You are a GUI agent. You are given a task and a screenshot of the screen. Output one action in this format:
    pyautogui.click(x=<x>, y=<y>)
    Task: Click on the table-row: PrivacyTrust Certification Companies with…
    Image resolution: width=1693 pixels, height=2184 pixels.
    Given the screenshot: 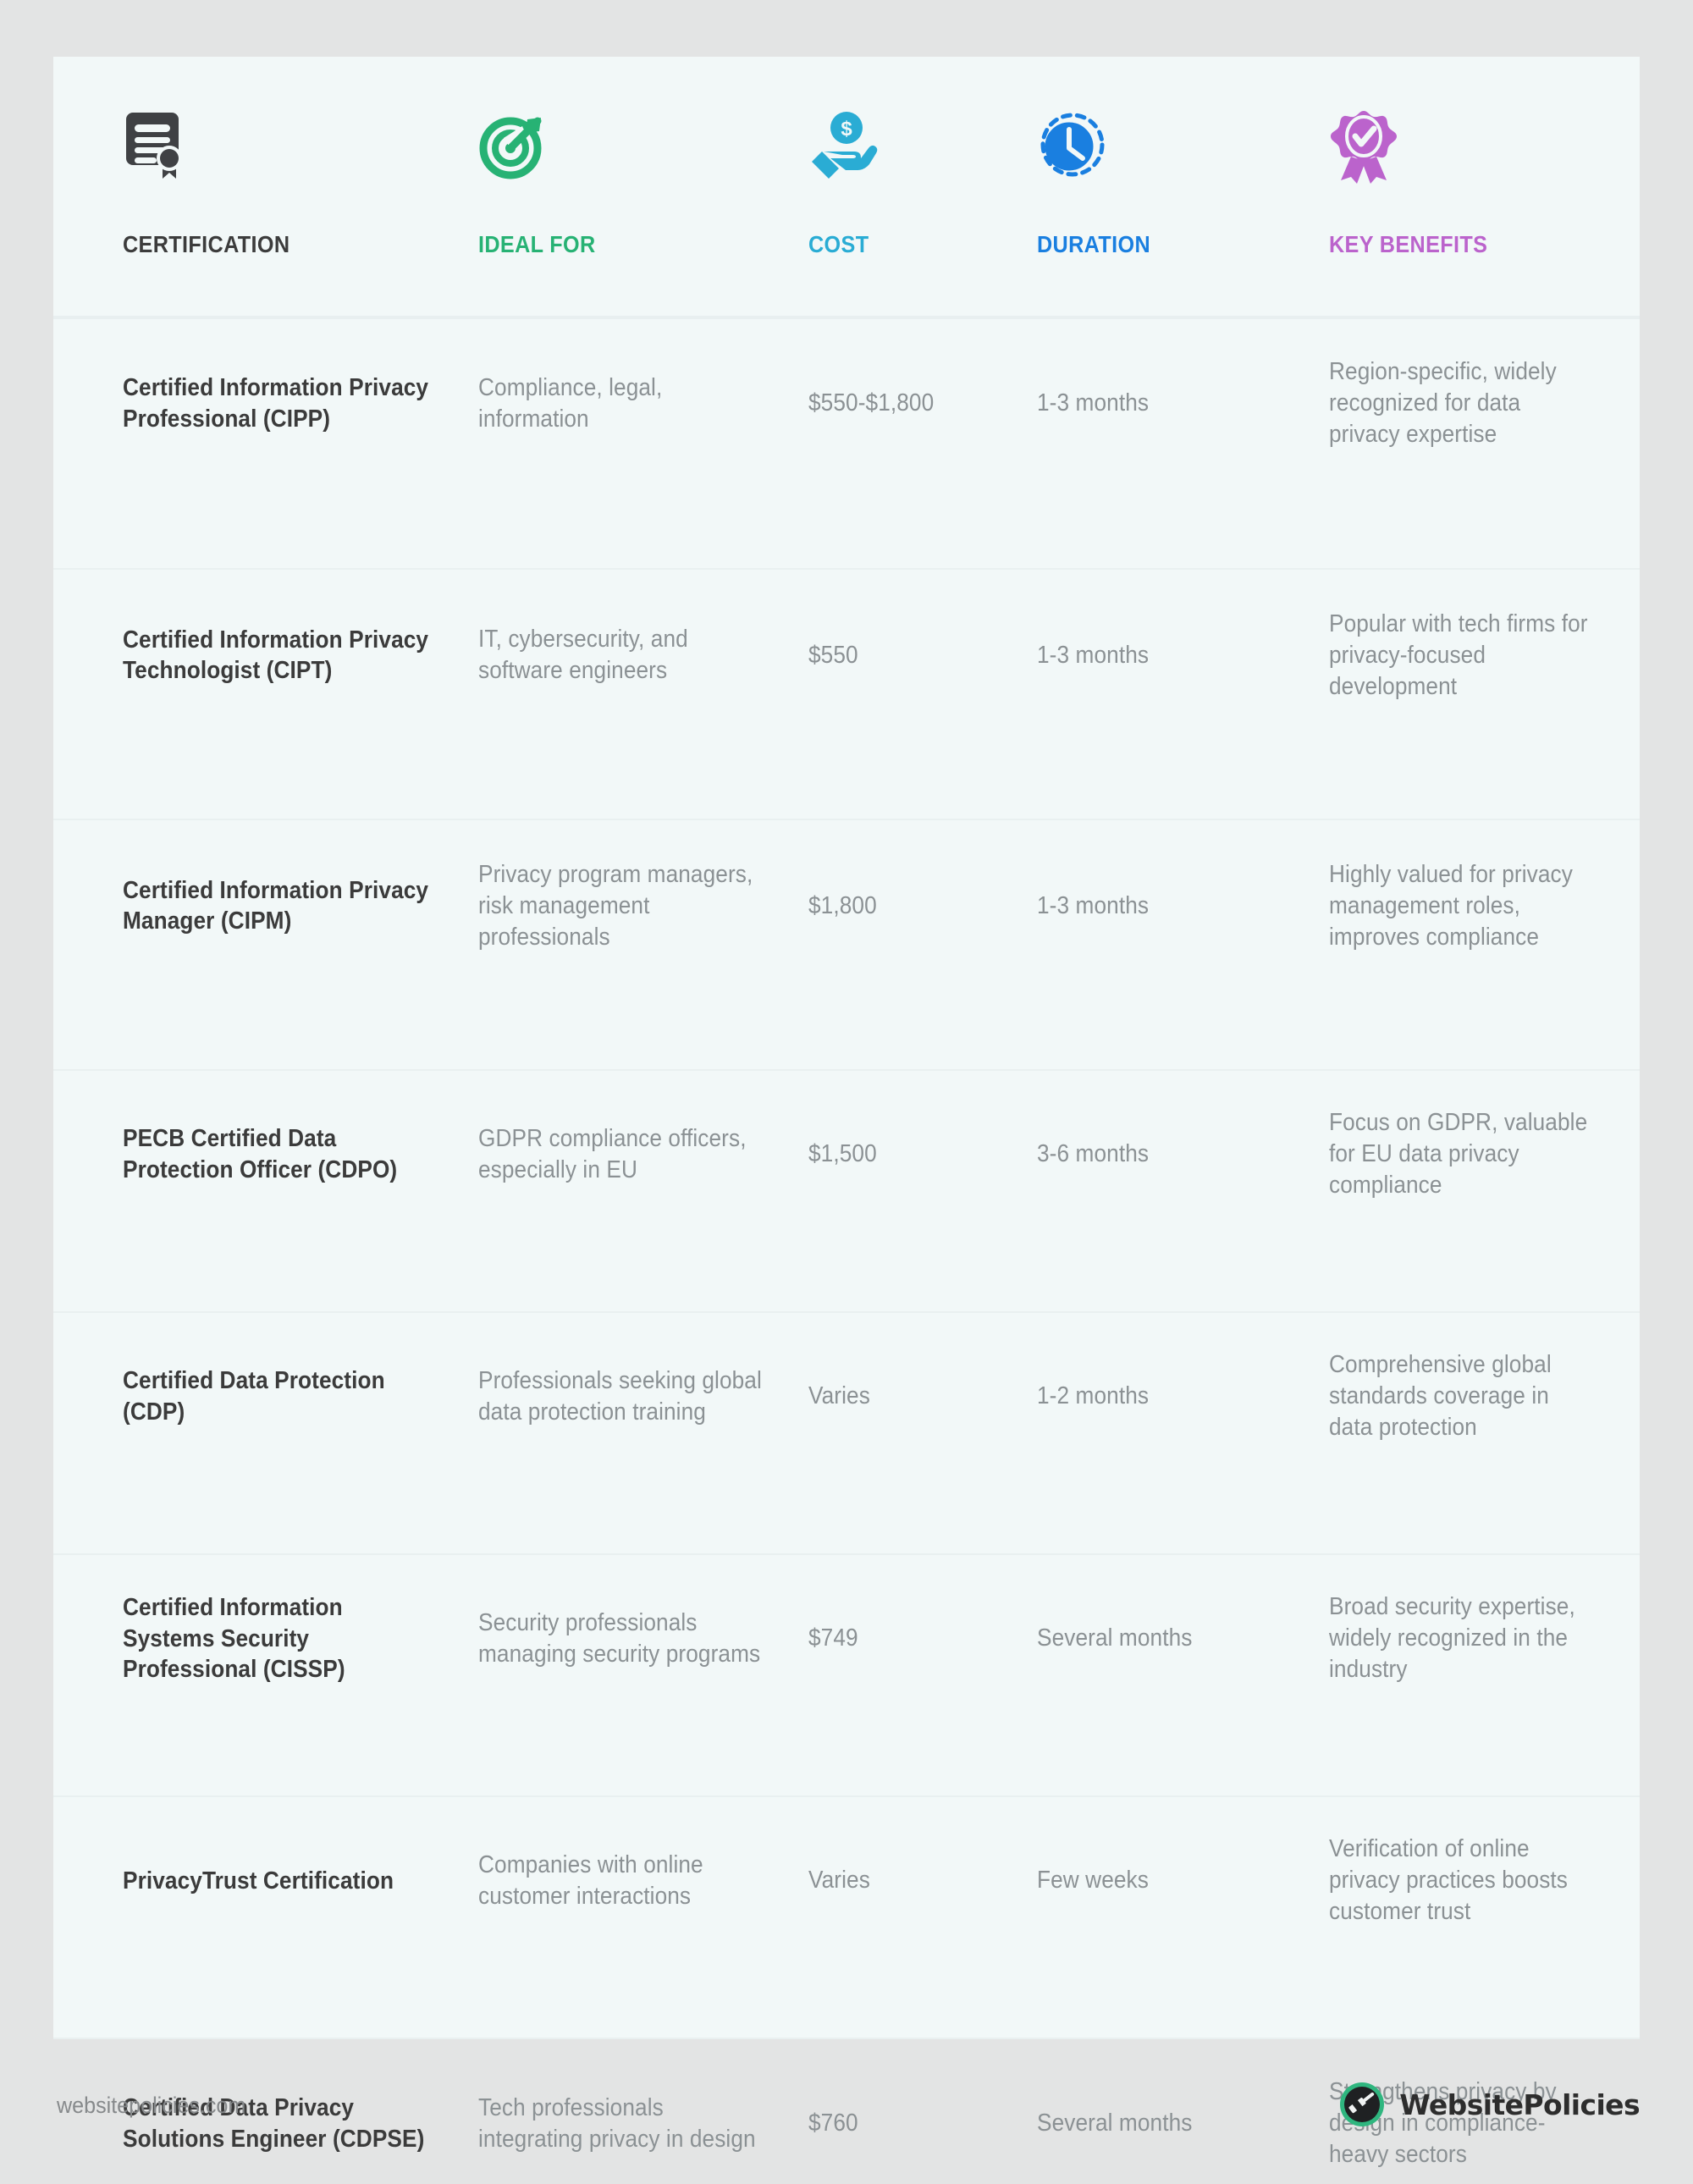 What is the action you would take?
    pyautogui.click(x=846, y=1916)
    